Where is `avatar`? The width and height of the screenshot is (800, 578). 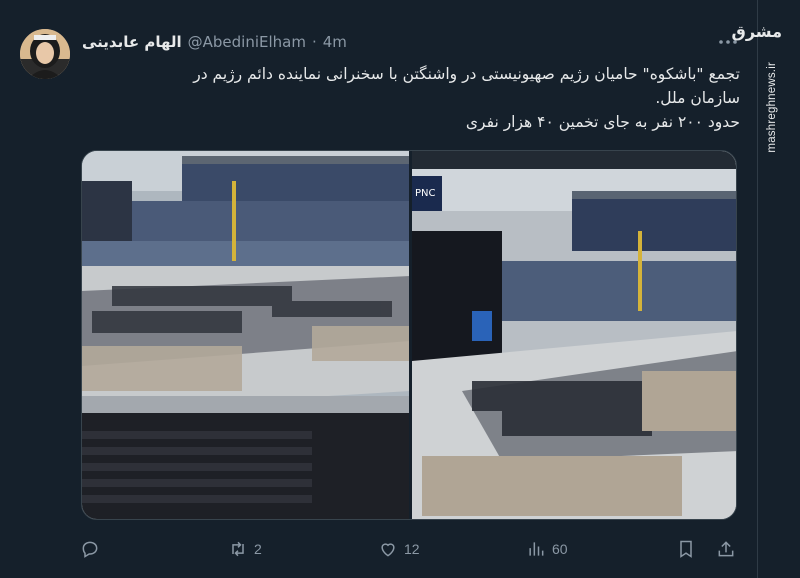
avatar is located at coordinates (45, 54).